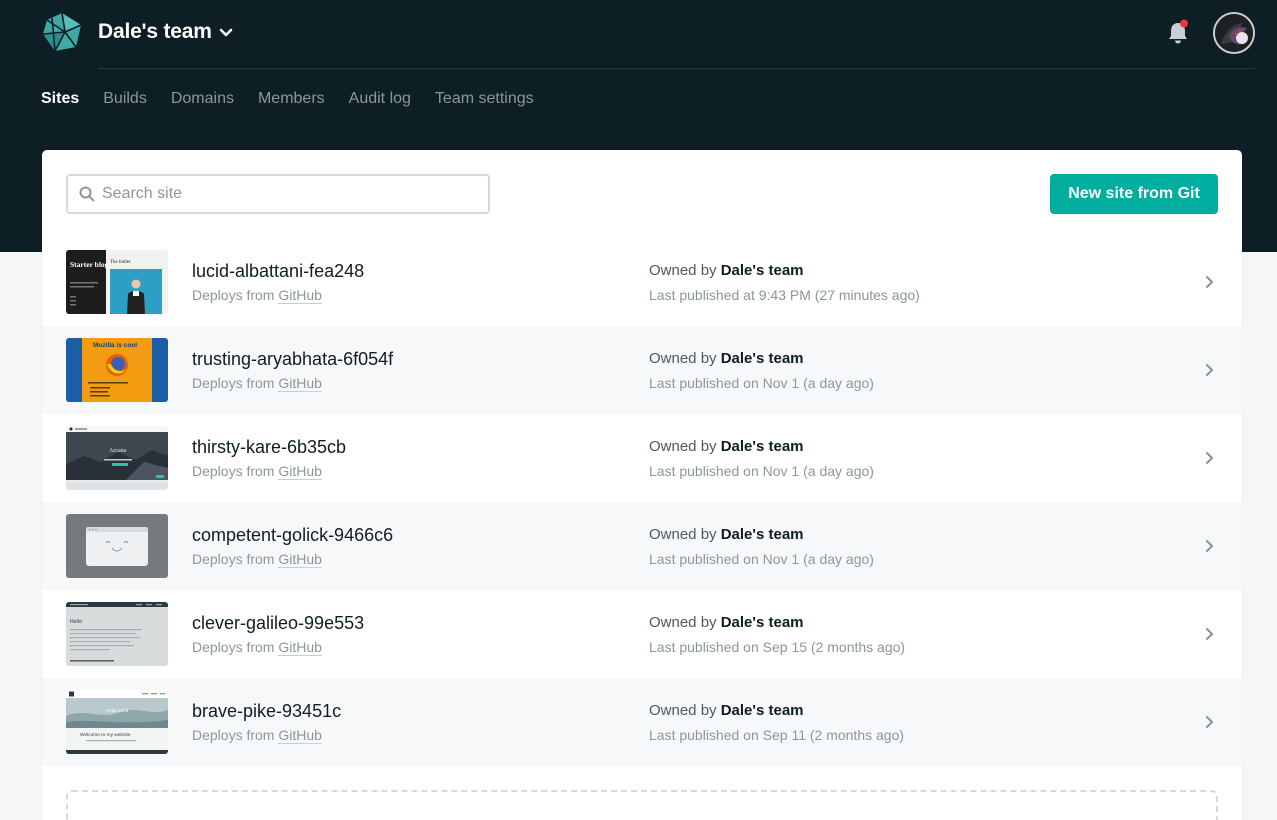 This screenshot has width=1277, height=820. I want to click on search-icon, so click(87, 194).